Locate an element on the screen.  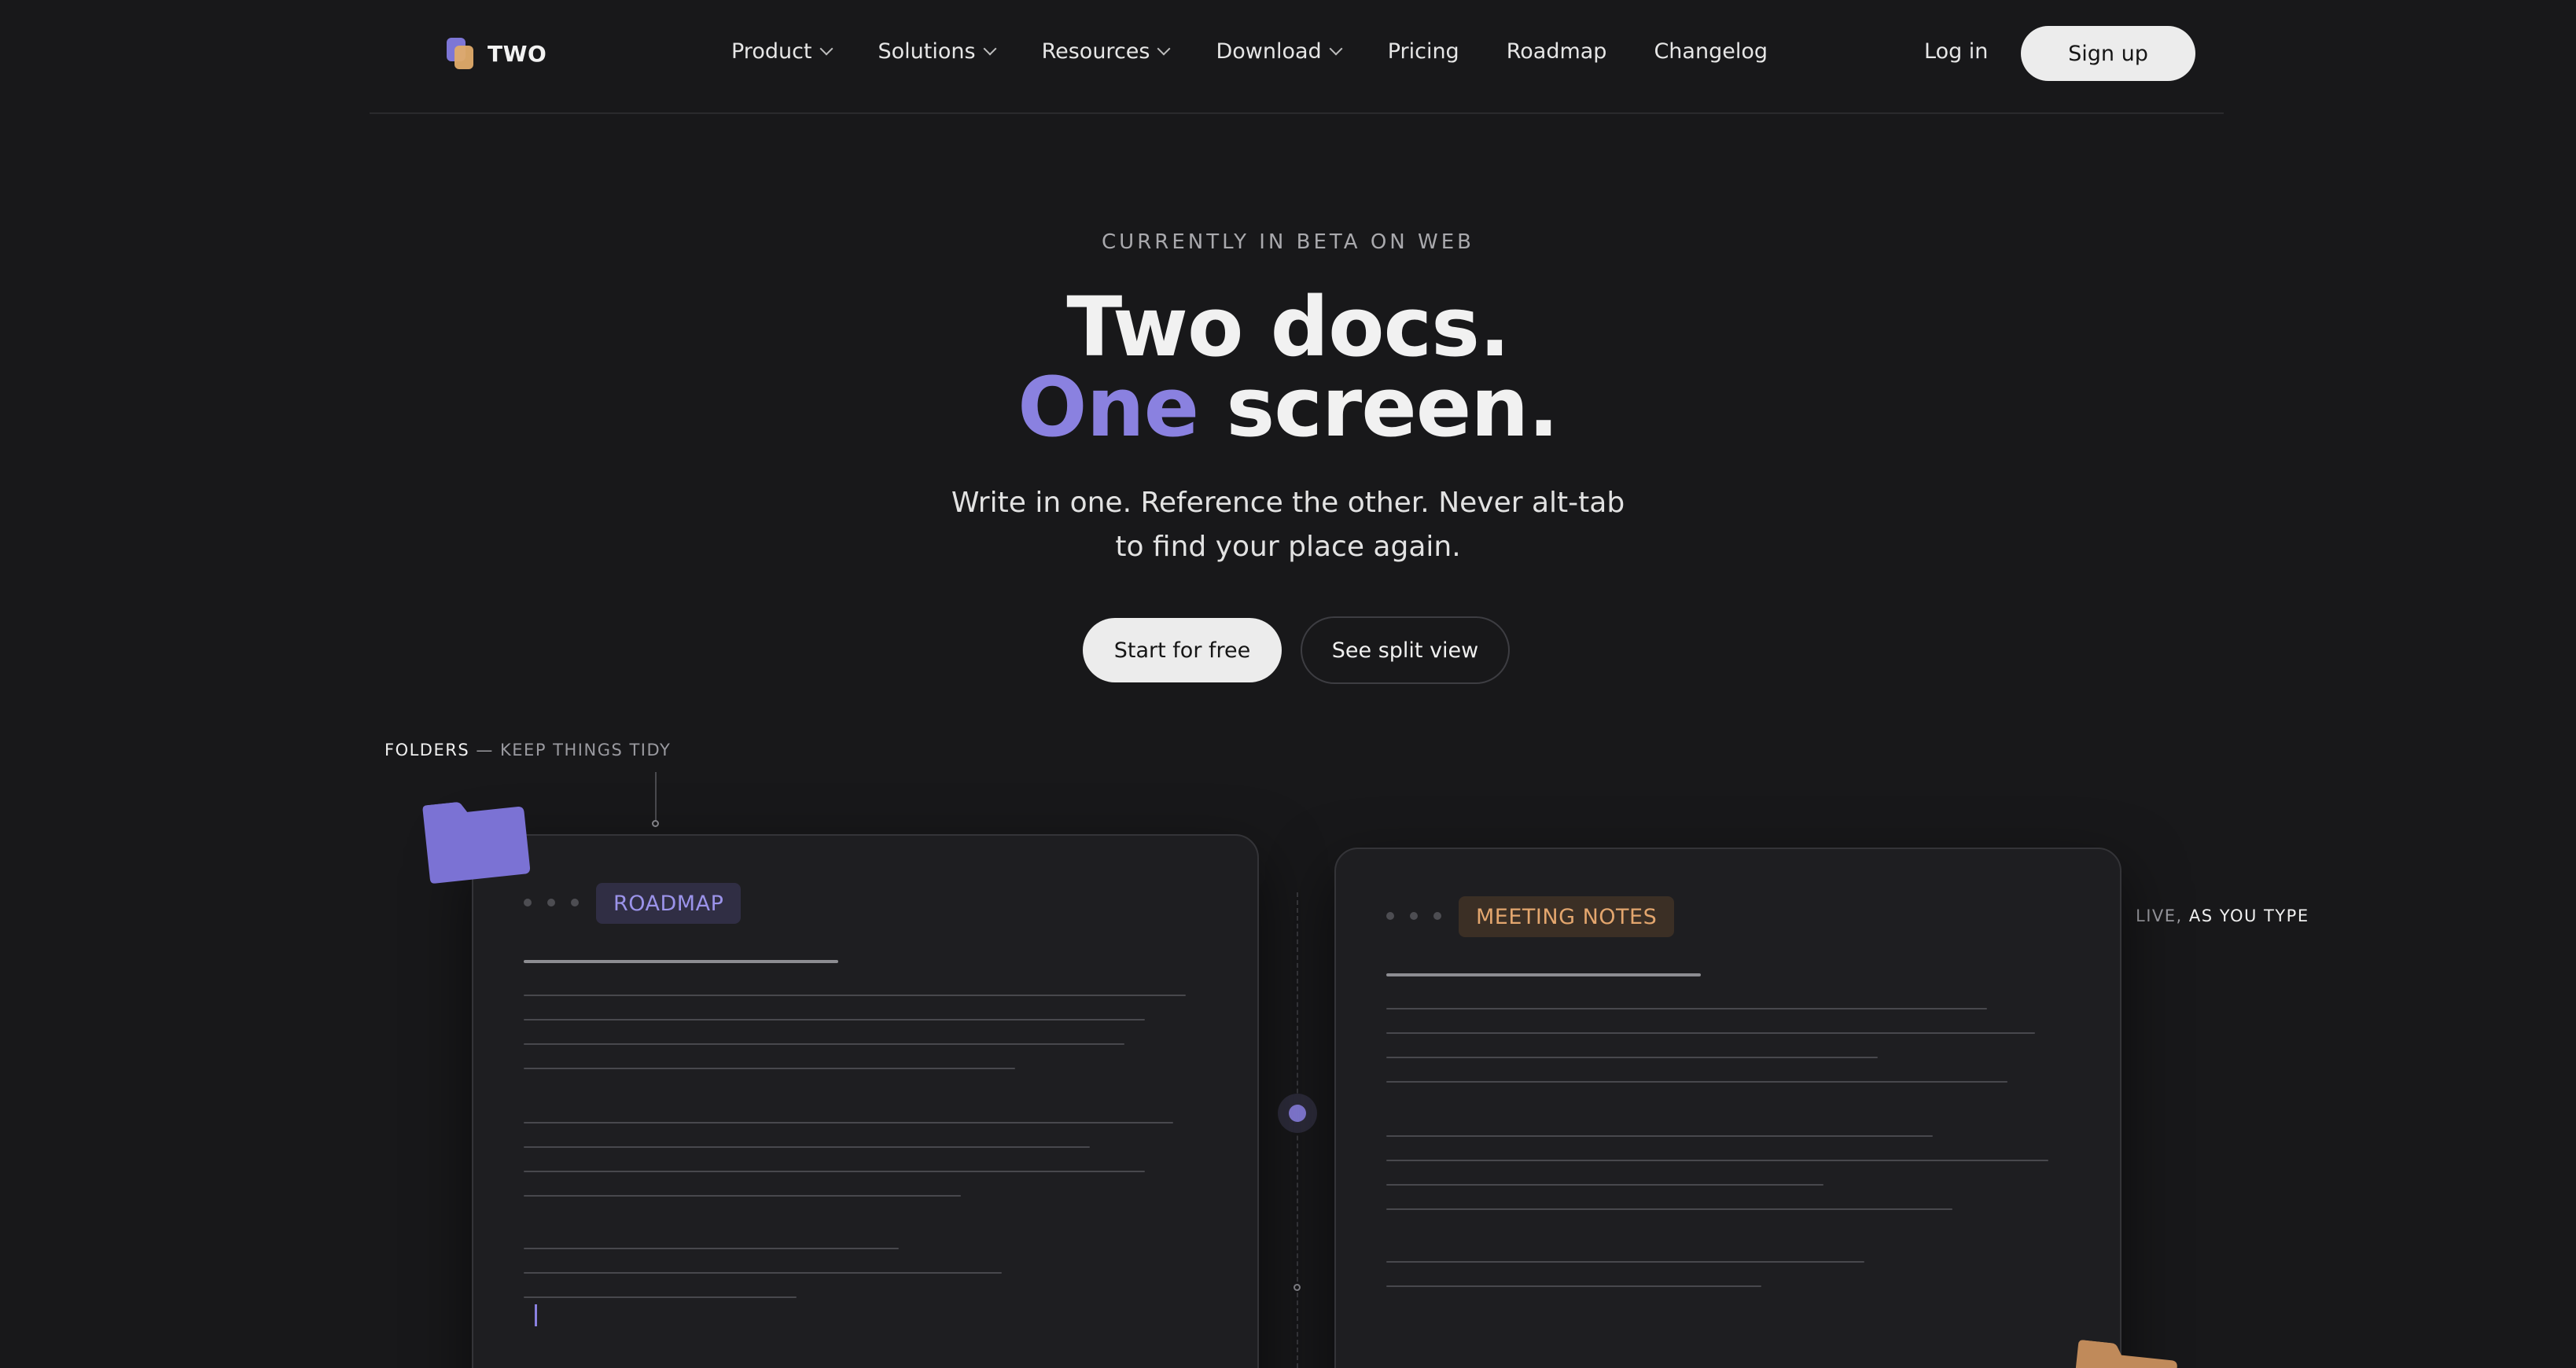
logo-icon is located at coordinates (460, 53).